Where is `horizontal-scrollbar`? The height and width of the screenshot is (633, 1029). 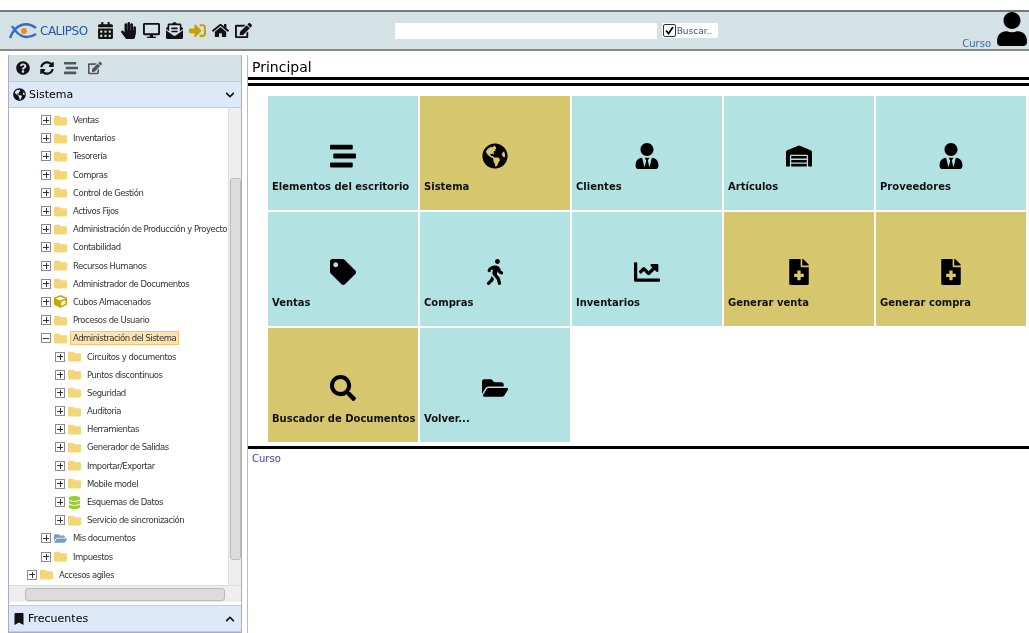 horizontal-scrollbar is located at coordinates (125, 593).